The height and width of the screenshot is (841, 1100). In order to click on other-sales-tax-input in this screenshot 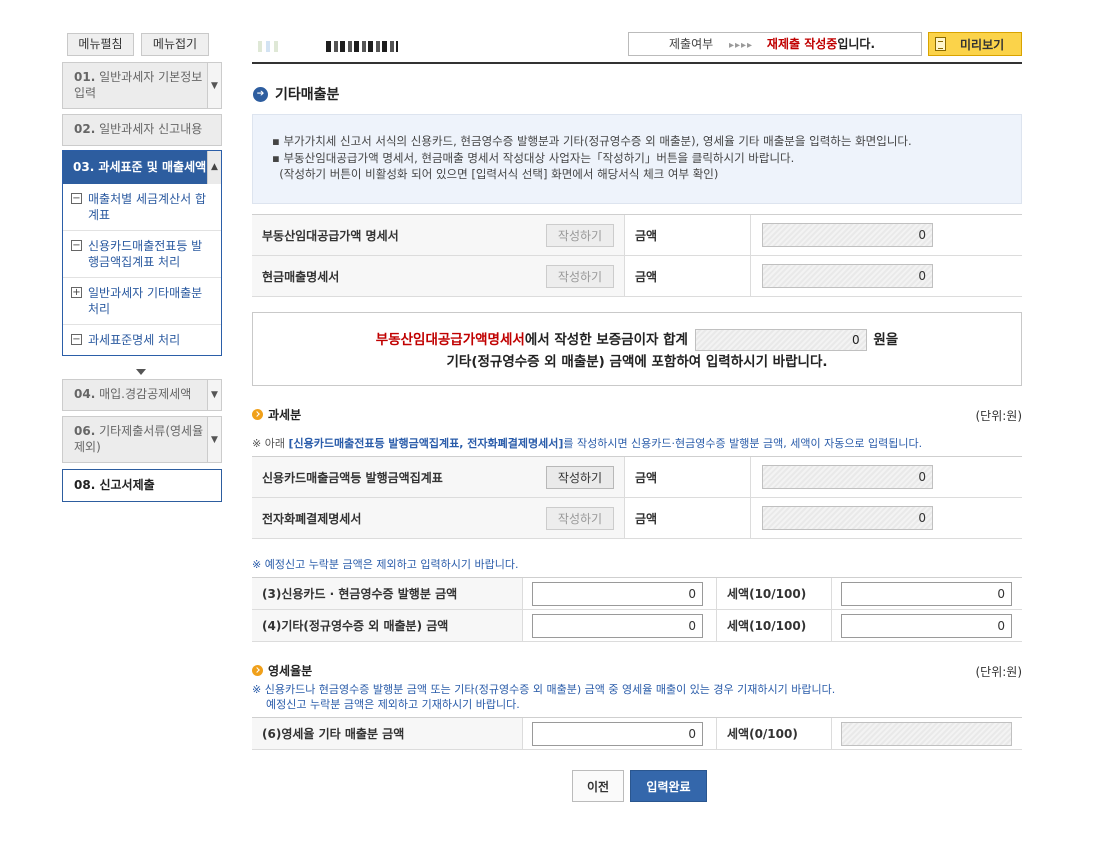, I will do `click(926, 625)`.